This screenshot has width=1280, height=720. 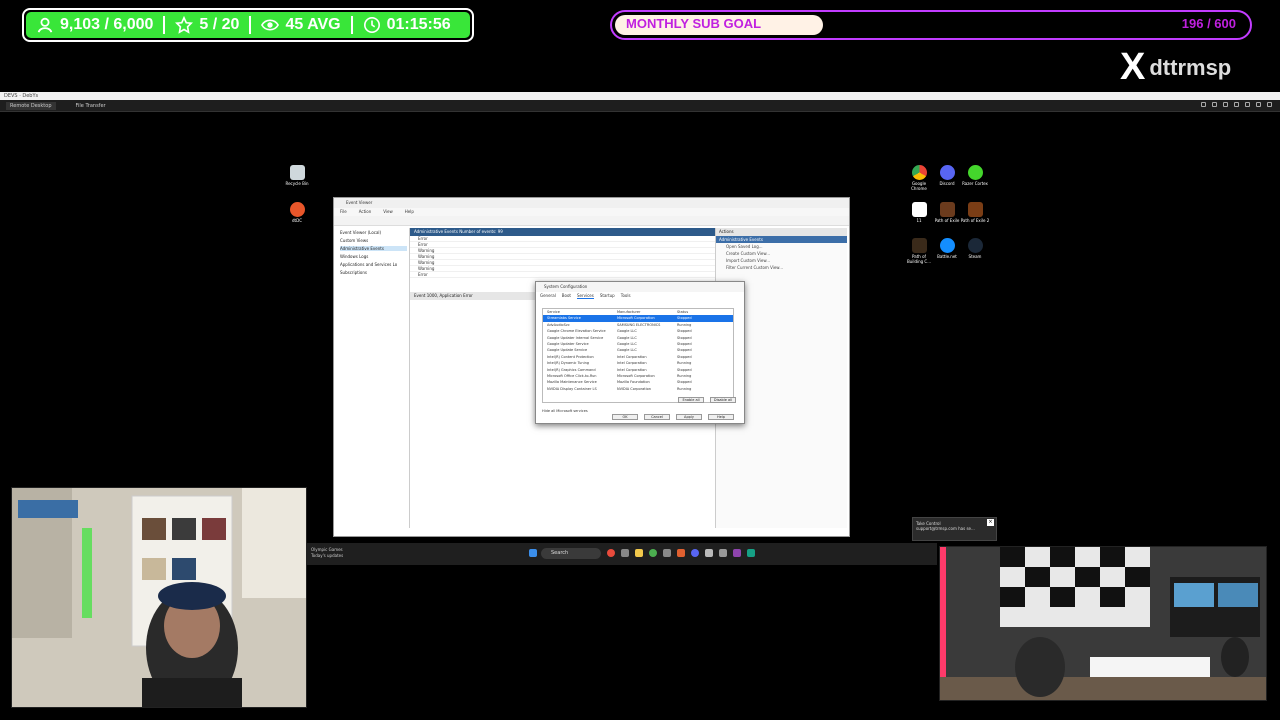 I want to click on eye-icon, so click(x=270, y=25).